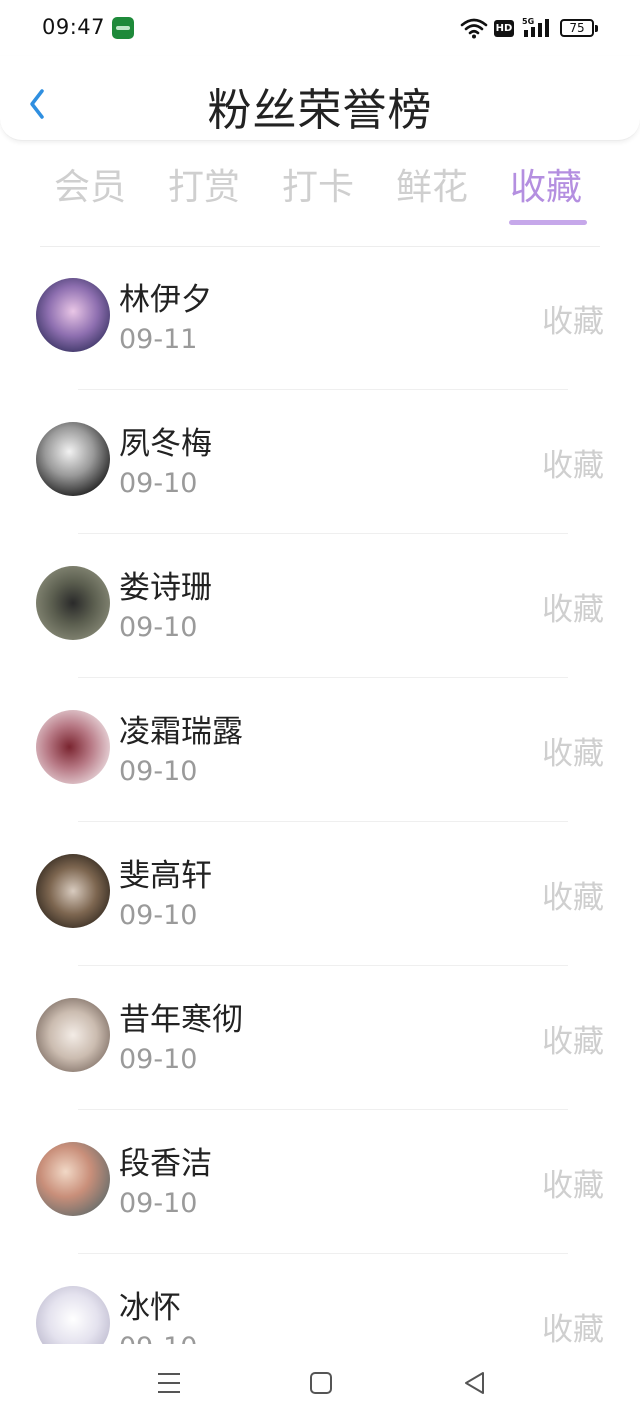  I want to click on list-item: 冰怀 09-10 收藏, so click(320, 1299).